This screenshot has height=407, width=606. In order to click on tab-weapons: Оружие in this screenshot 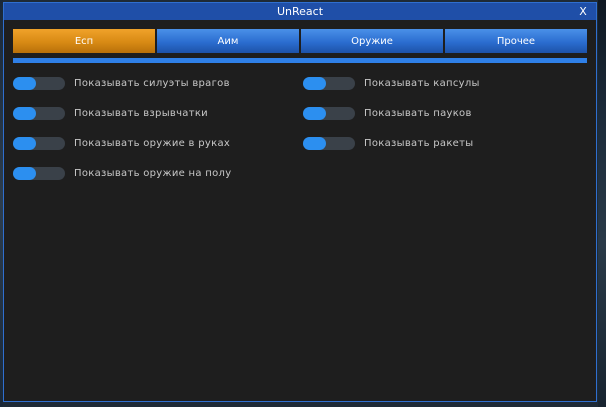, I will do `click(372, 41)`.